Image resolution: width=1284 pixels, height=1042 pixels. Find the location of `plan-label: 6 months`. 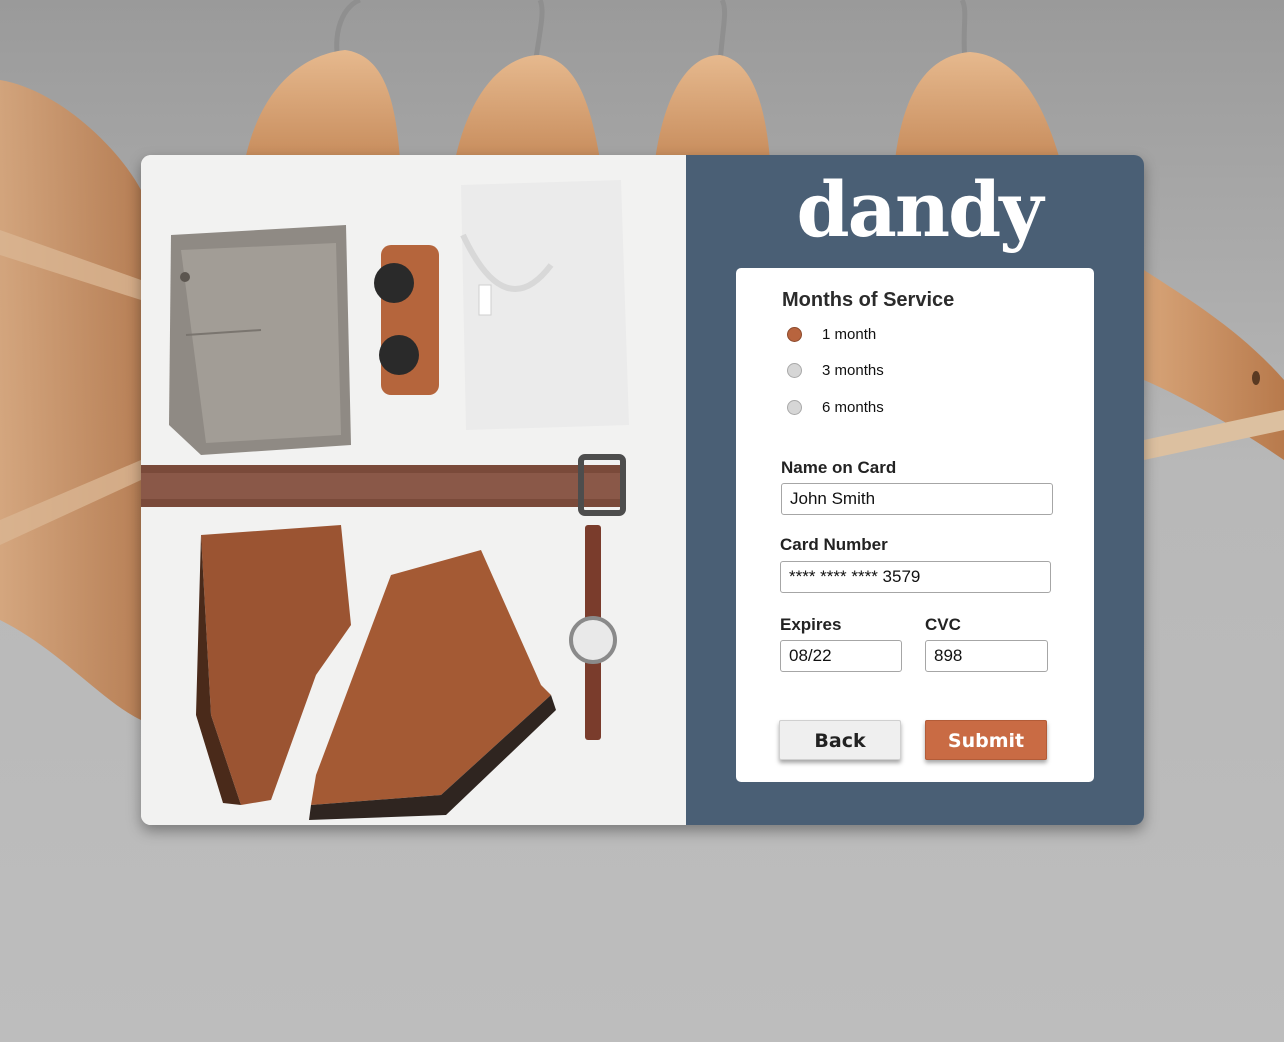

plan-label: 6 months is located at coordinates (853, 407).